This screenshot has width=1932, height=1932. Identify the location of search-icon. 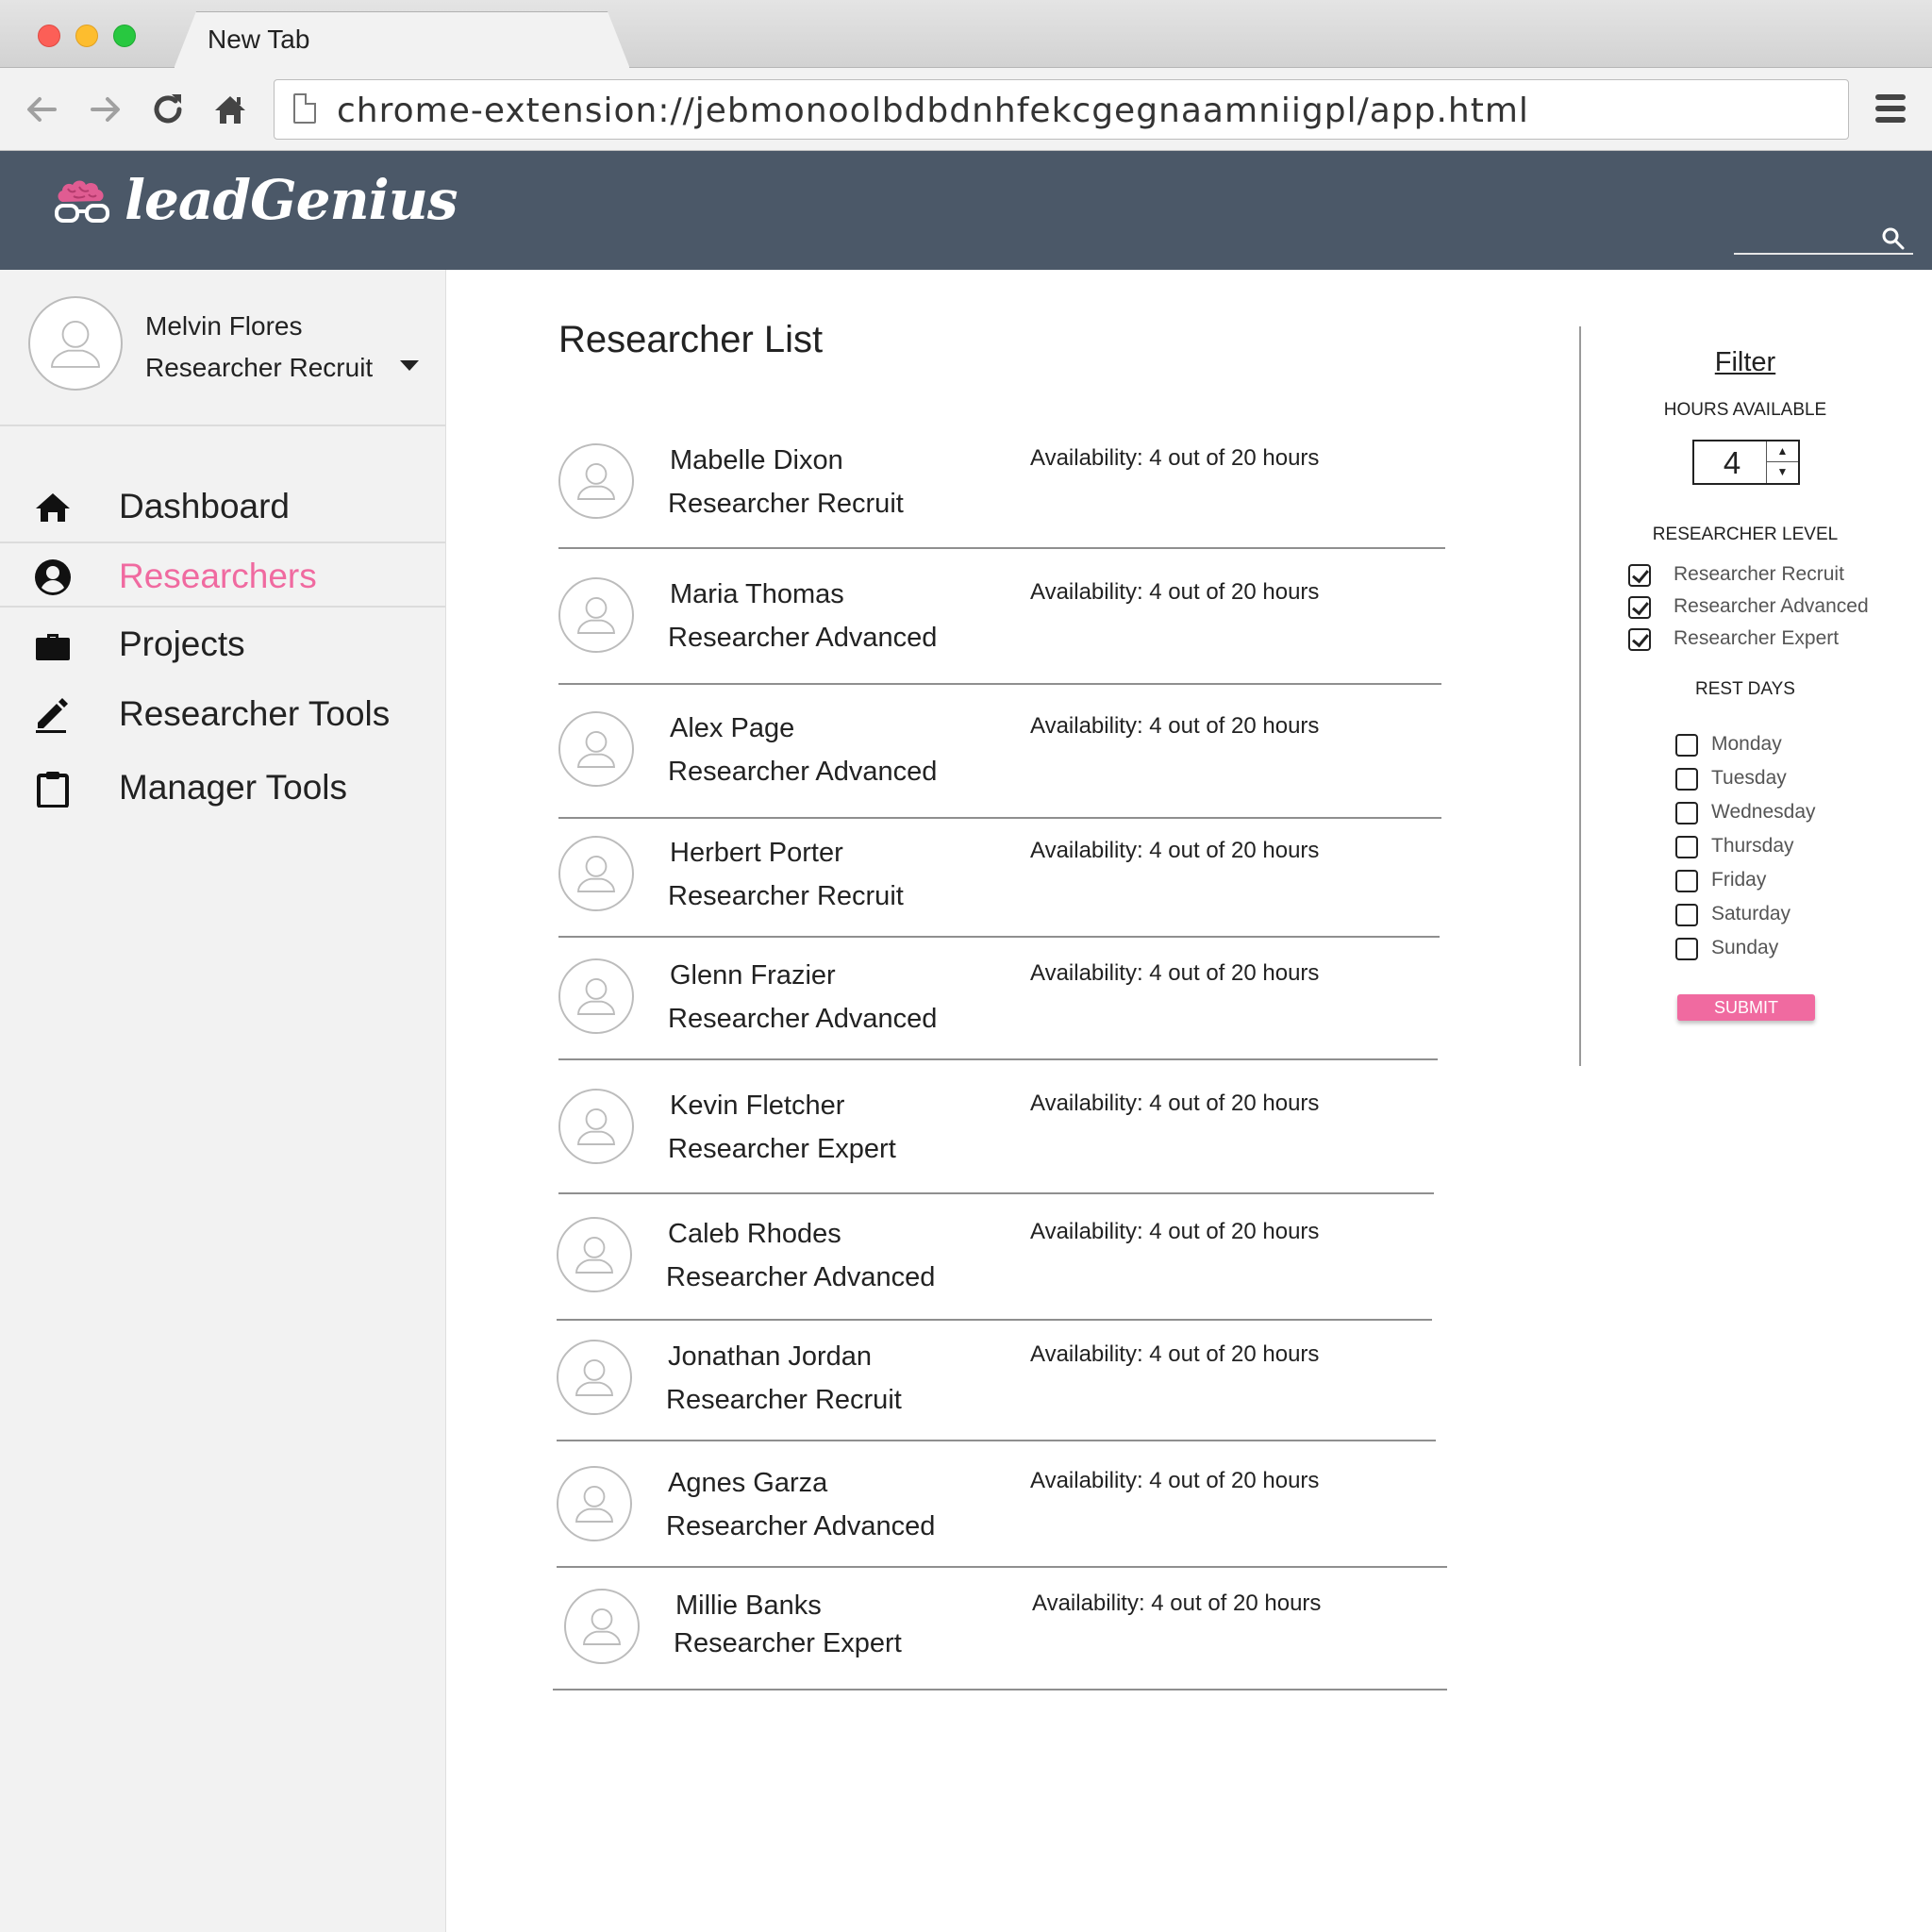
(1893, 239).